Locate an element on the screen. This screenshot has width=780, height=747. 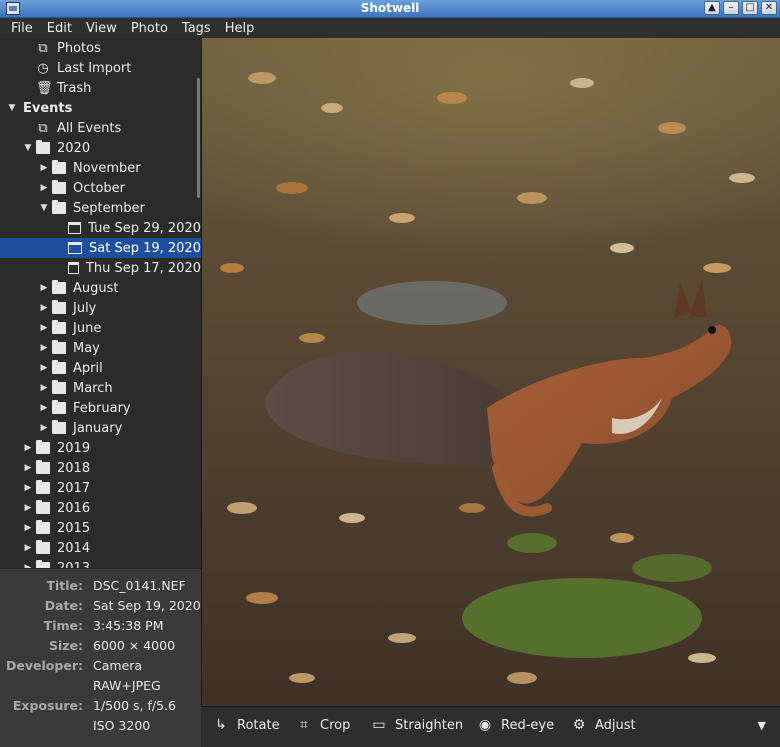
window-controls: ▲ – □ ✕ is located at coordinates (740, 8).